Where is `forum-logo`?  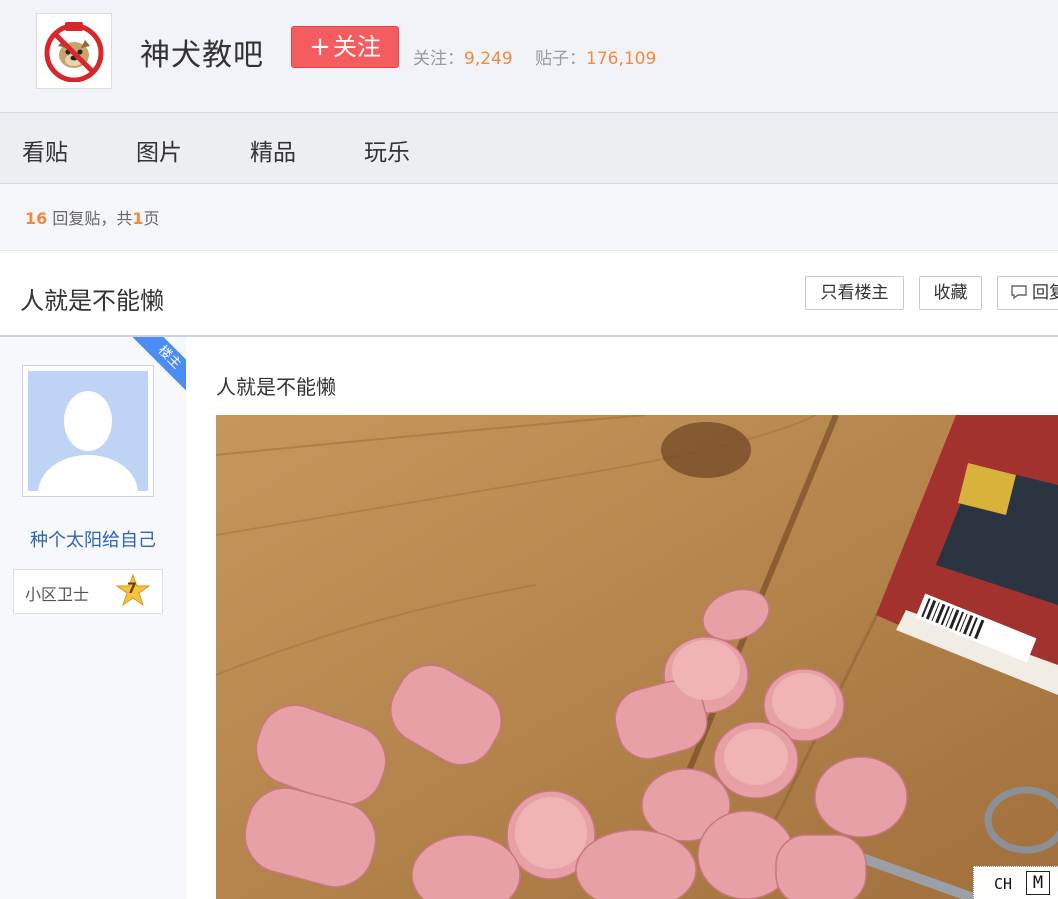 forum-logo is located at coordinates (74, 51).